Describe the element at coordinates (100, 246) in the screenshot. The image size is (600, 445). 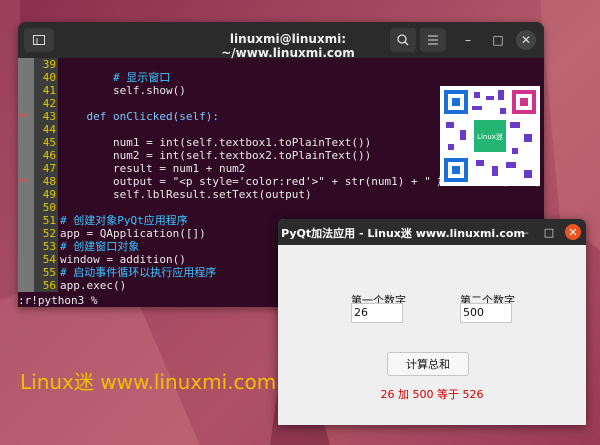
I see `code-text: # 创建窗口对象` at that location.